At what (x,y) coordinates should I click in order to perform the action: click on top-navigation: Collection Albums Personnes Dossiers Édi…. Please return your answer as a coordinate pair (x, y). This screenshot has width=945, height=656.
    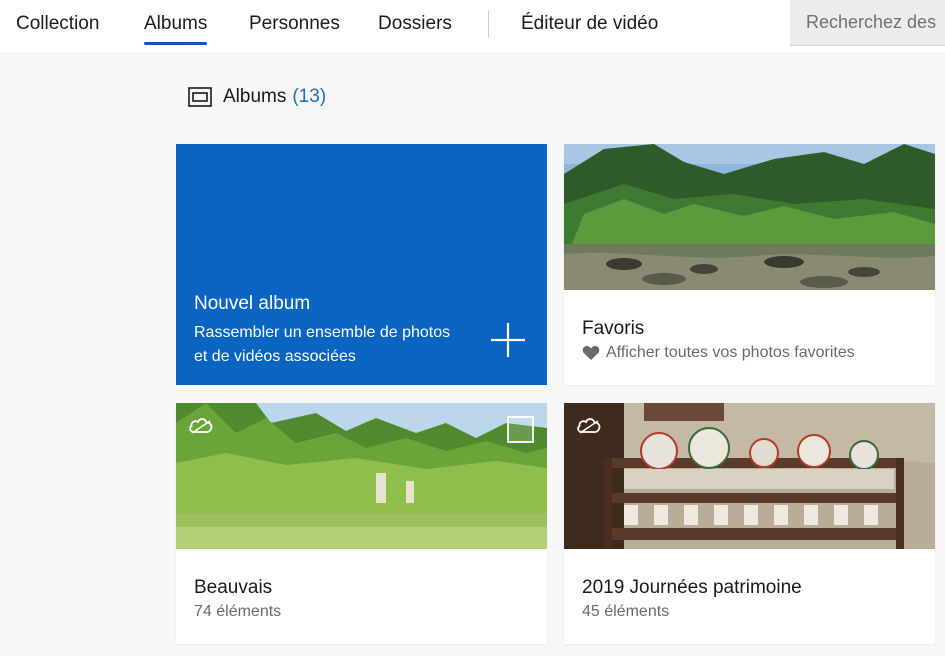
    Looking at the image, I should click on (472, 26).